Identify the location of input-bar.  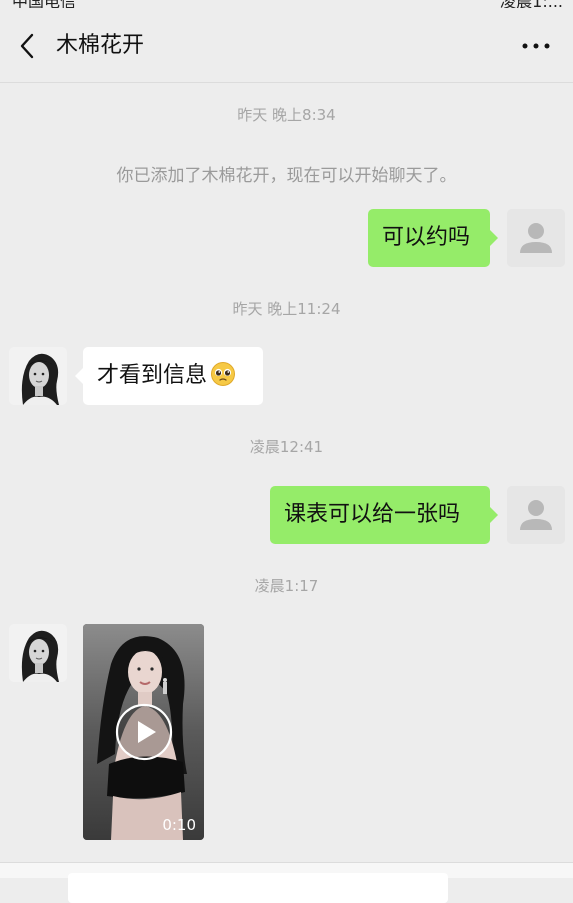
(286, 882).